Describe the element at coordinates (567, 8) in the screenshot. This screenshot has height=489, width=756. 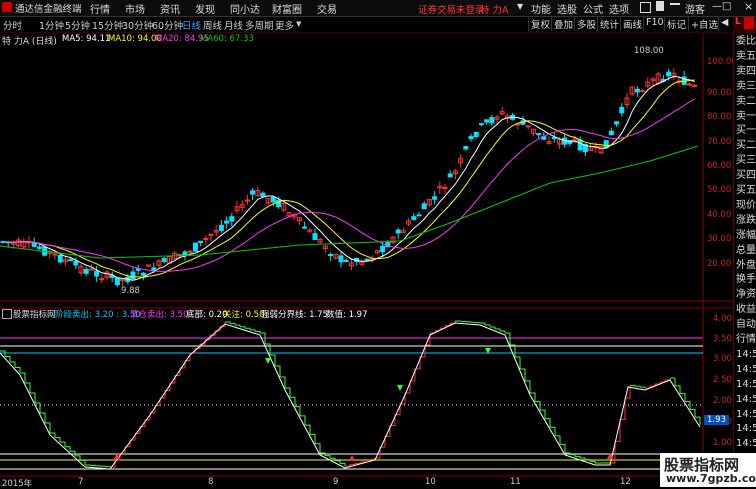
I see `menu-select-stock: 选股` at that location.